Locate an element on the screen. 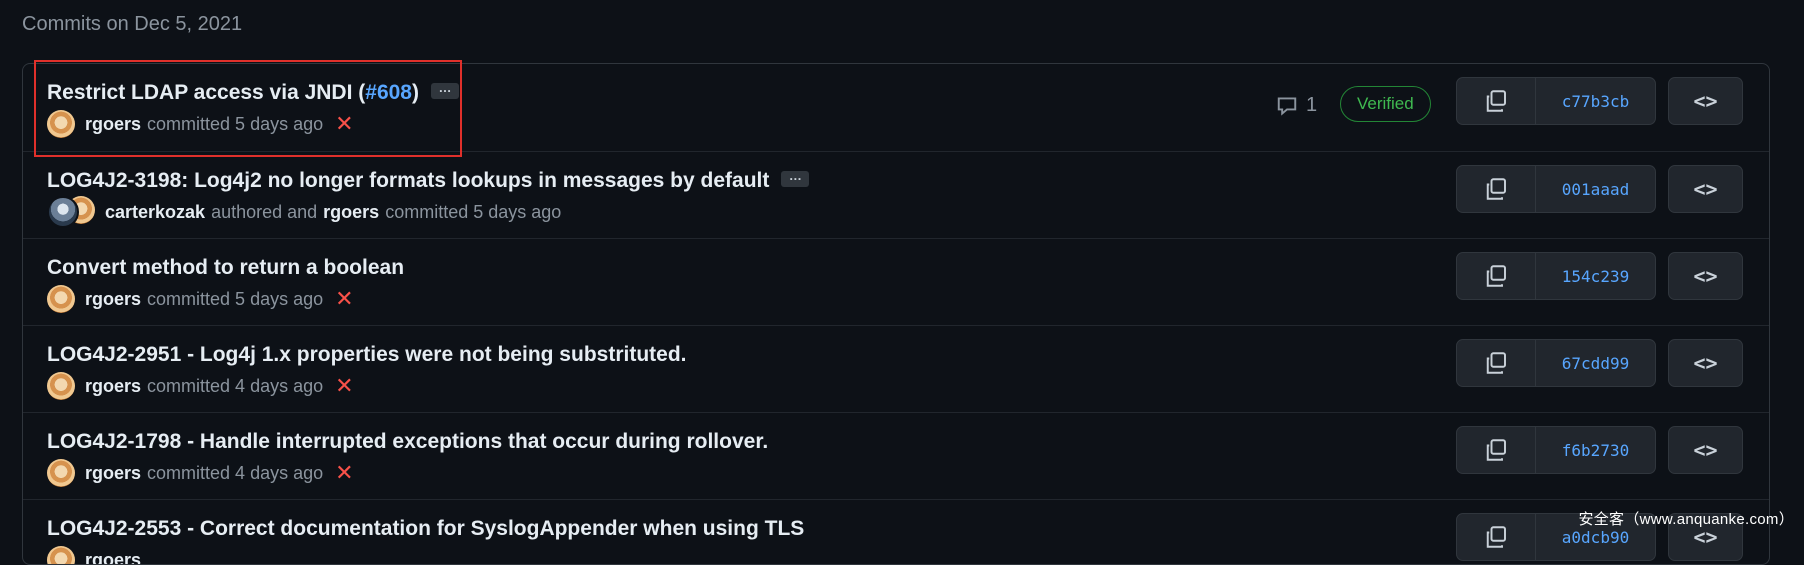 Image resolution: width=1804 pixels, height=565 pixels. sha-button-group: 67cdd99 is located at coordinates (1556, 363).